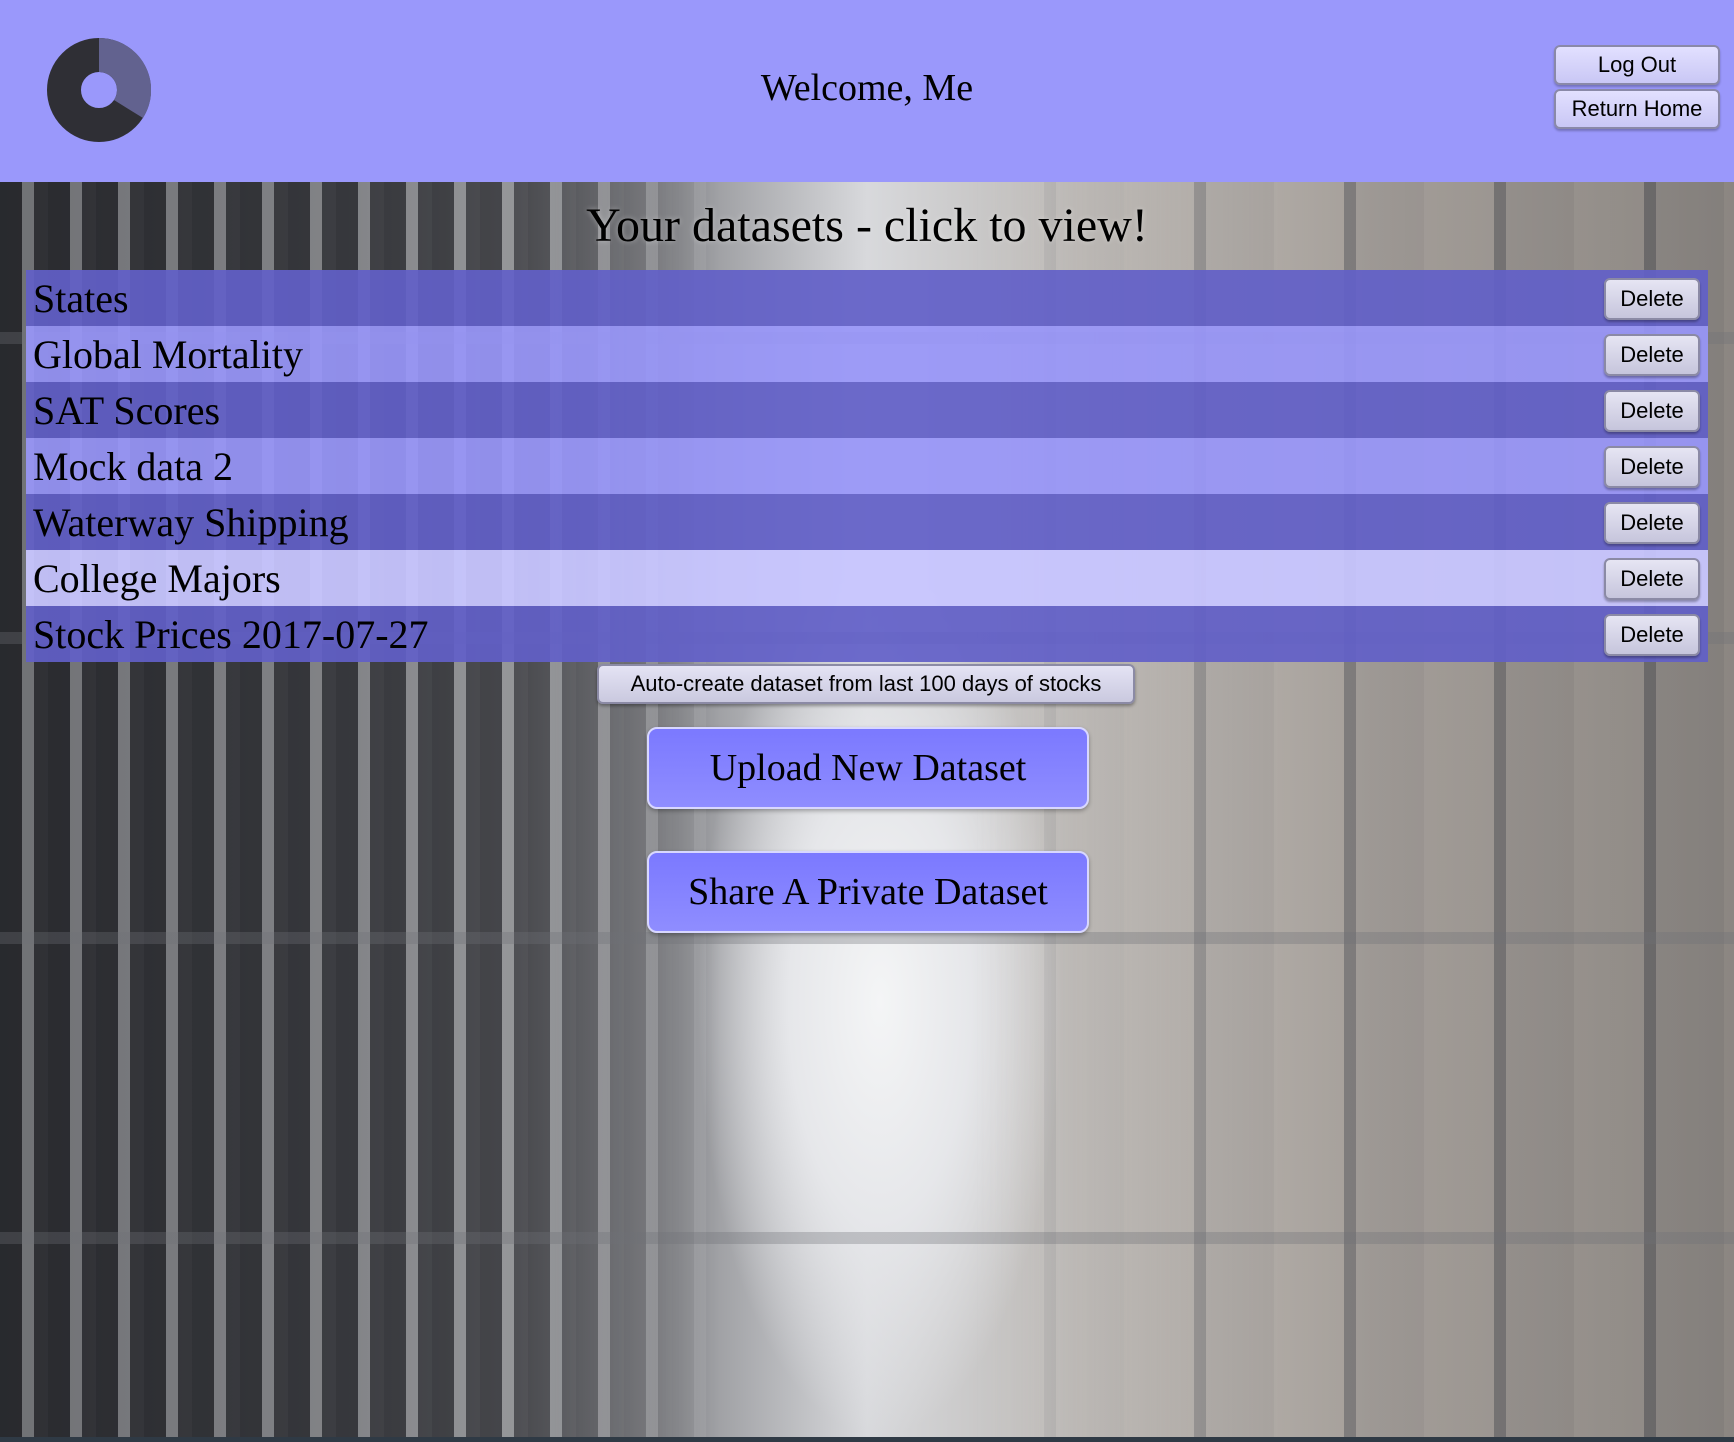 The image size is (1734, 1442). Describe the element at coordinates (157, 578) in the screenshot. I see `dataset-name: College Majors` at that location.